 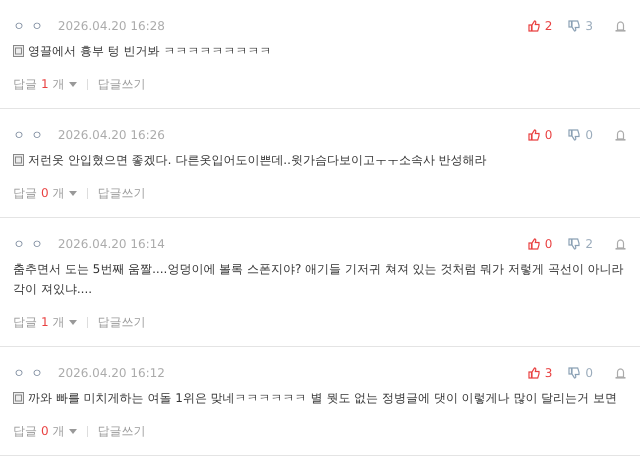 I want to click on comment-date: 2026.04.20 16:28, so click(x=111, y=26).